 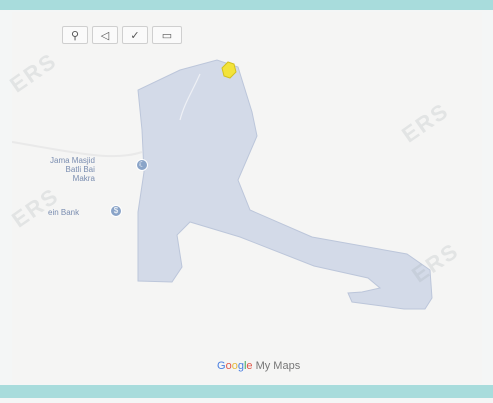 I want to click on line-tool-button: ◁, so click(x=105, y=35).